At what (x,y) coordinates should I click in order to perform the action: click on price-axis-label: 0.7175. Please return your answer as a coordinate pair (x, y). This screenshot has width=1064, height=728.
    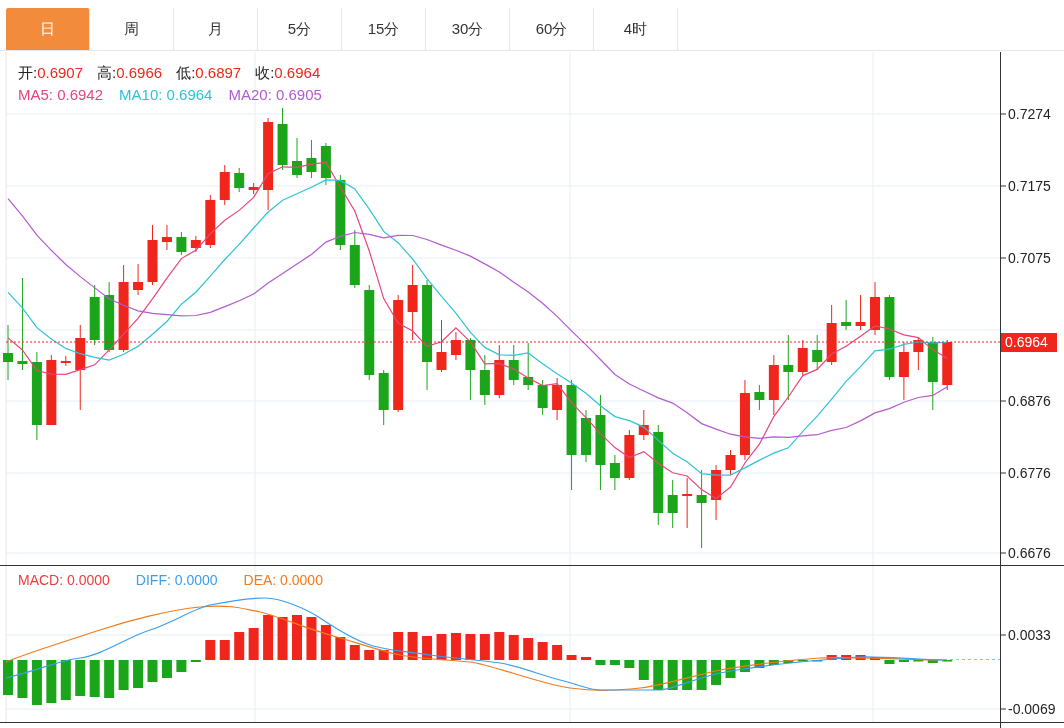
    Looking at the image, I should click on (1029, 186).